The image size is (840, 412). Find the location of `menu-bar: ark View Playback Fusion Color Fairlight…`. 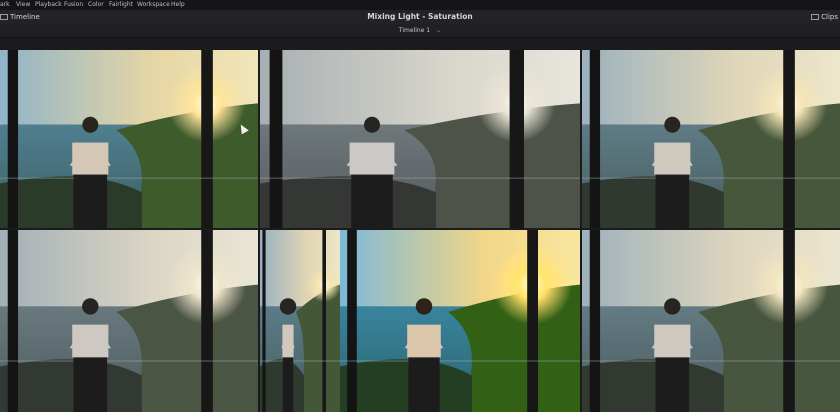

menu-bar: ark View Playback Fusion Color Fairlight… is located at coordinates (420, 5).